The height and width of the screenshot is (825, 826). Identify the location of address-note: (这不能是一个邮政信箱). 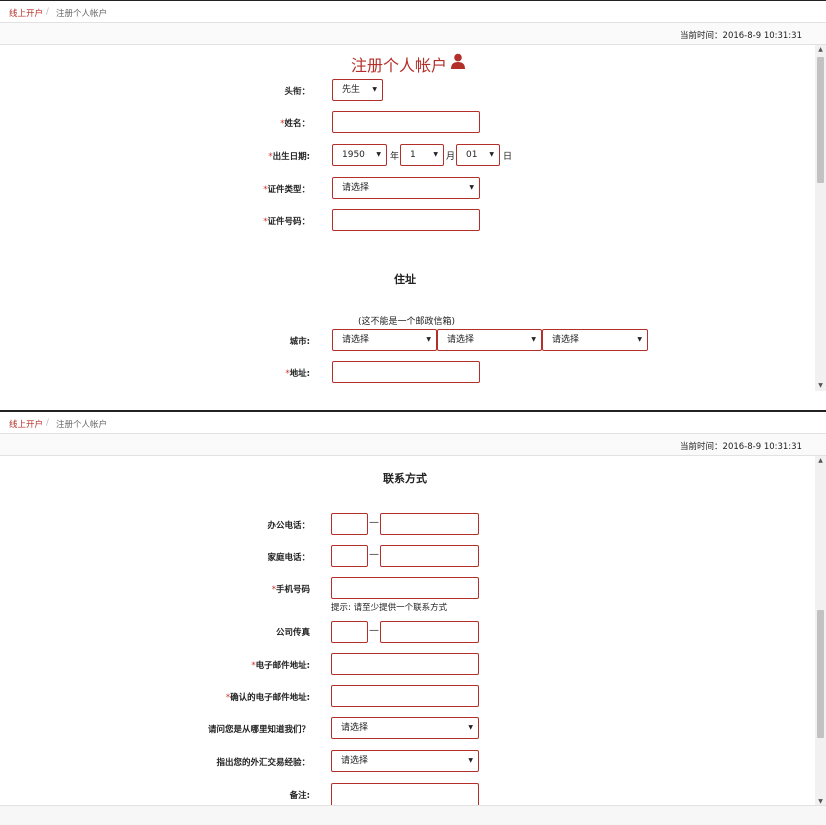
(407, 322).